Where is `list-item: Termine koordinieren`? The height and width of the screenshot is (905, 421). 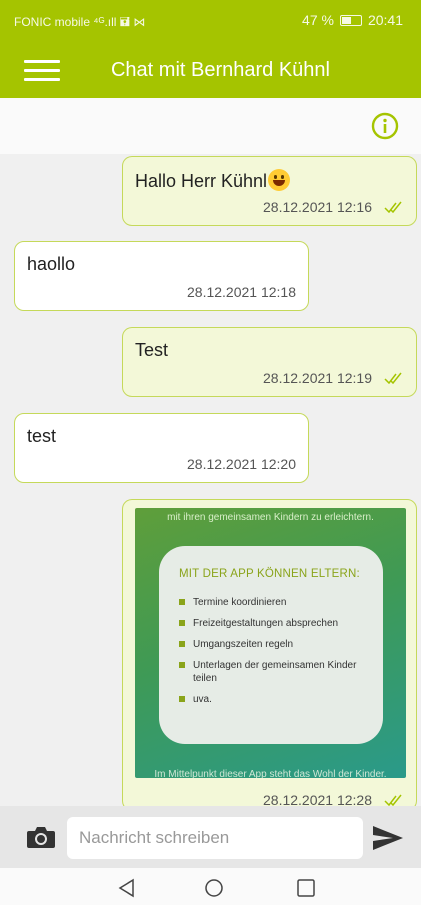
list-item: Termine koordinieren is located at coordinates (273, 602).